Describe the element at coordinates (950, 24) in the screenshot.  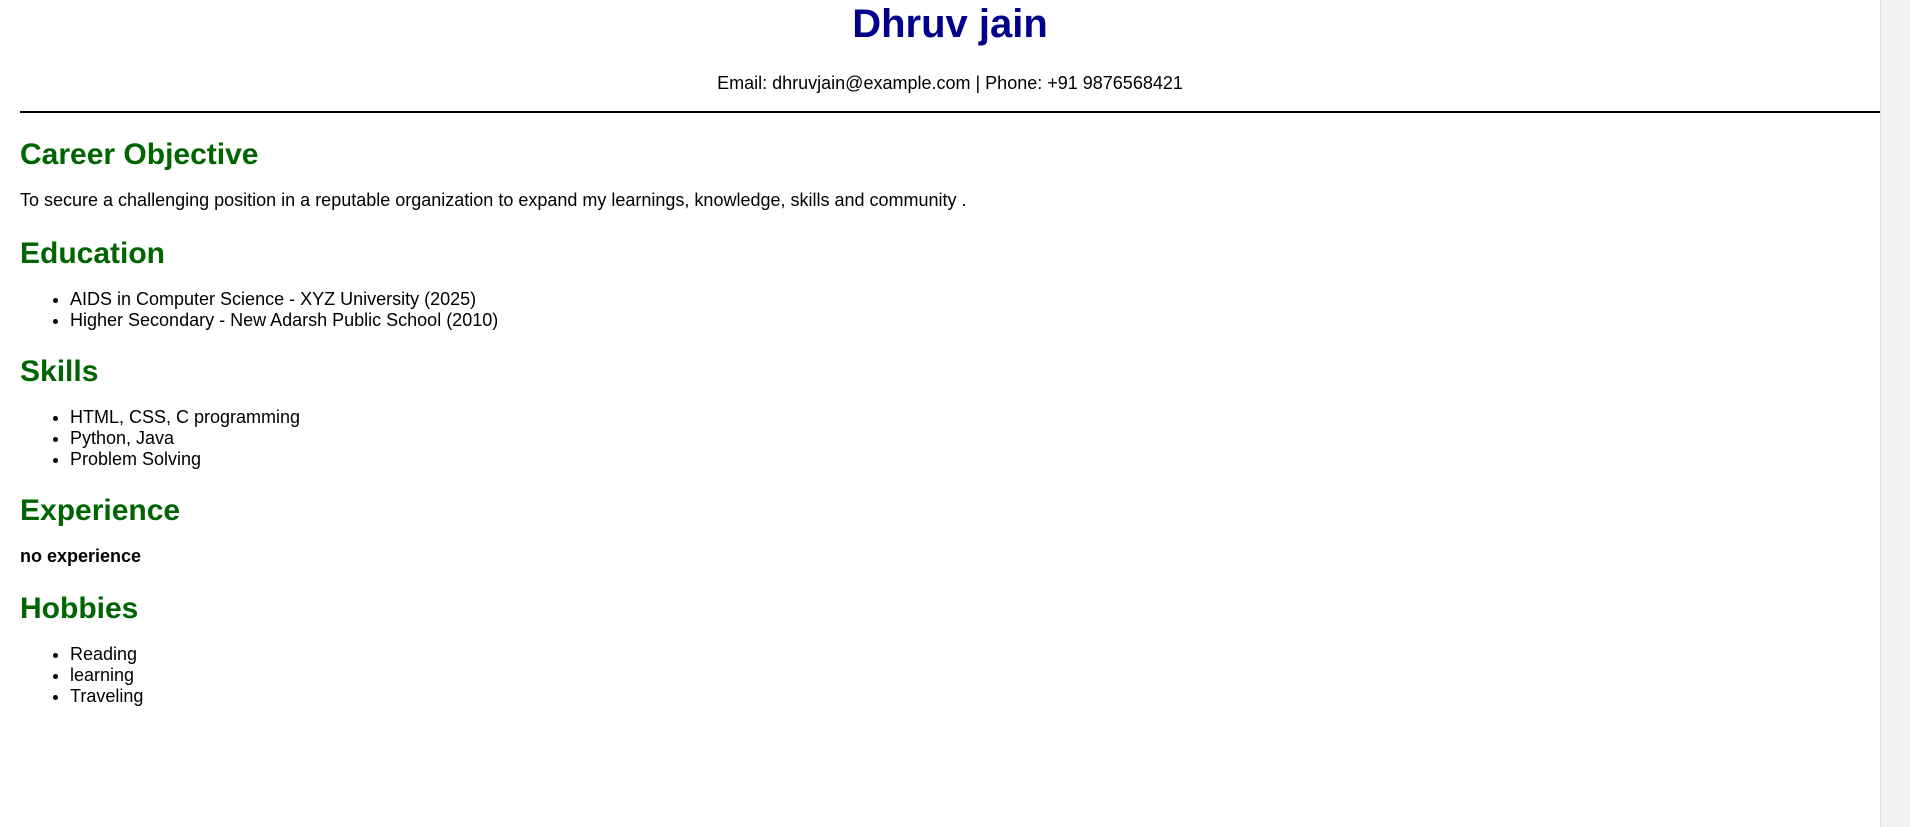
I see `candidate-name: Dhruv jain` at that location.